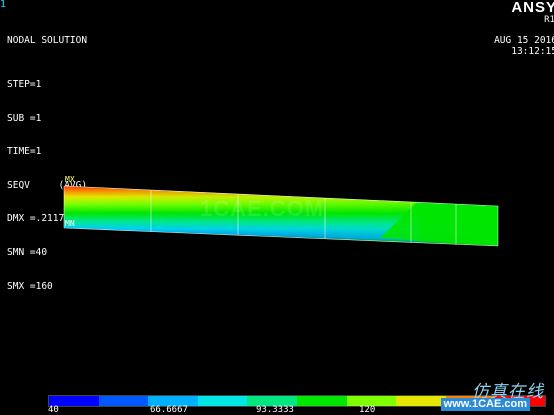 The width and height of the screenshot is (554, 415). Describe the element at coordinates (491, 394) in the screenshot. I see `site-watermark: 仿真在线 www.1CAE.com` at that location.